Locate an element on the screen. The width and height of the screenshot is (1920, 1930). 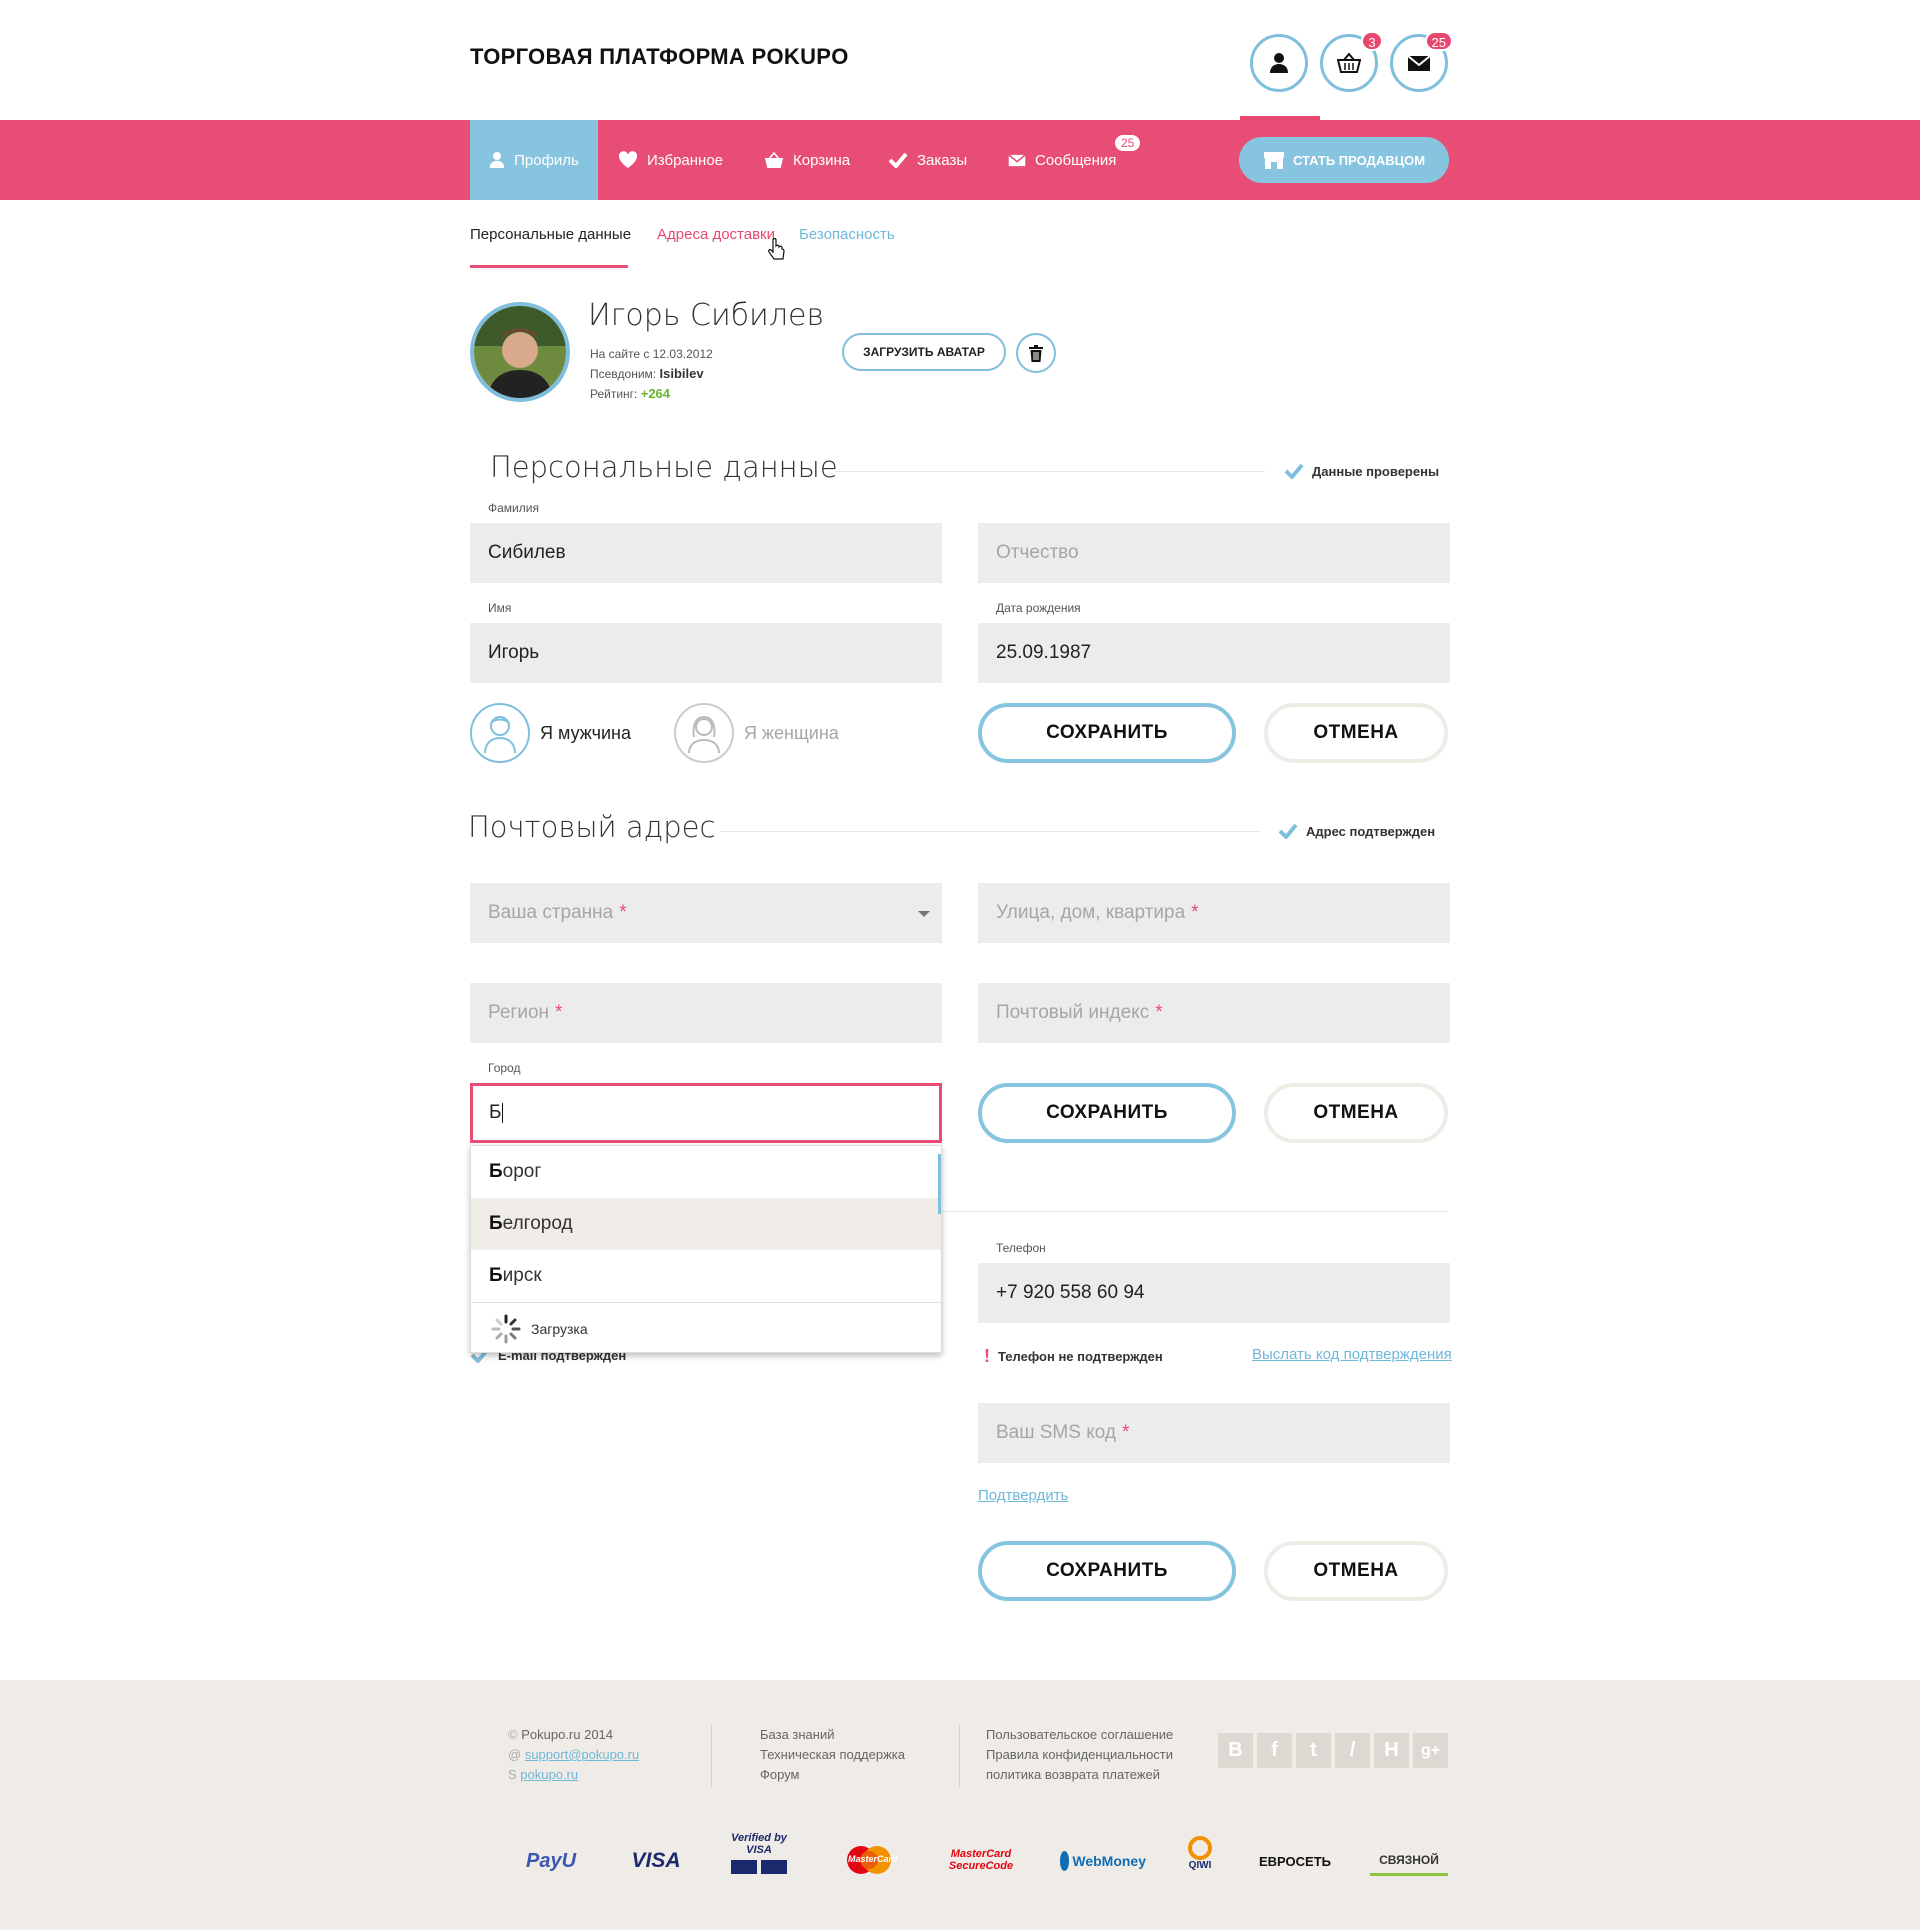
habr-icon: H is located at coordinates (1391, 1750).